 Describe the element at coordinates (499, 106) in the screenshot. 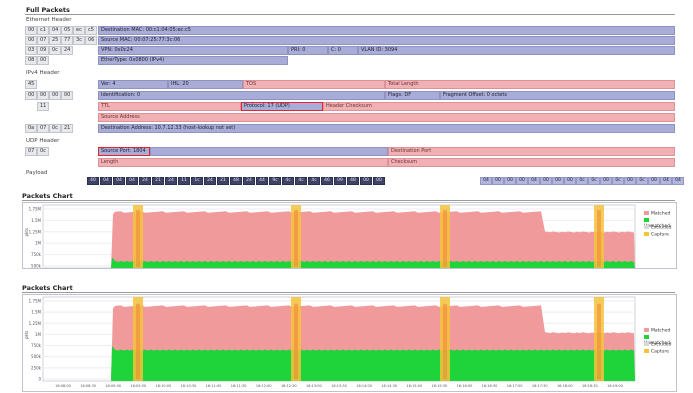

I see `header-checksum-field: Header Checksum` at that location.